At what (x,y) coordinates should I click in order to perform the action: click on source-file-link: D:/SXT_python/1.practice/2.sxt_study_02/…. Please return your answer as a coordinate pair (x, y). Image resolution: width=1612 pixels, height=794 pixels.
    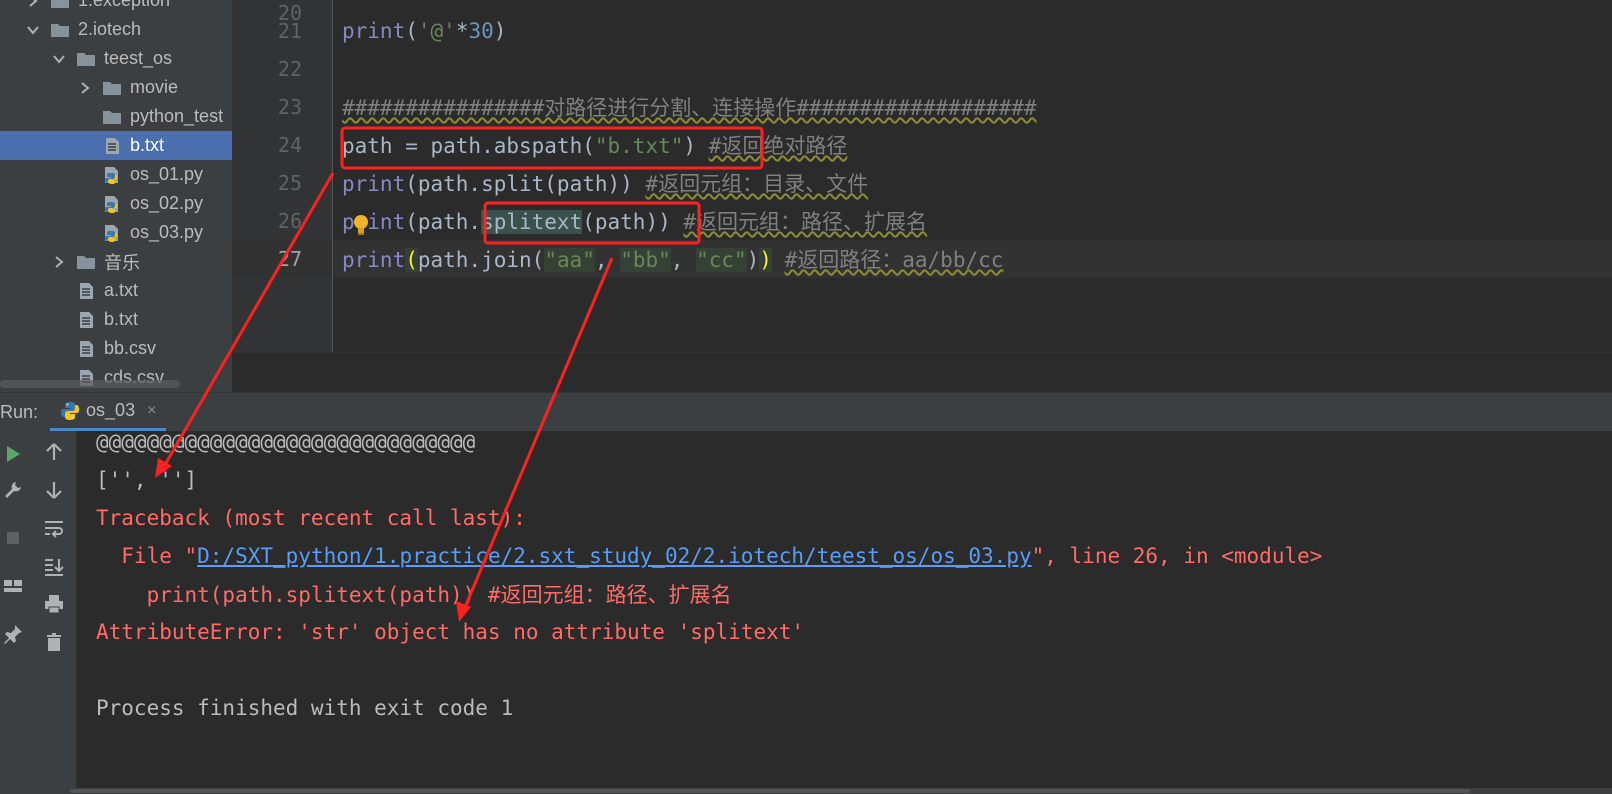
    Looking at the image, I should click on (614, 556).